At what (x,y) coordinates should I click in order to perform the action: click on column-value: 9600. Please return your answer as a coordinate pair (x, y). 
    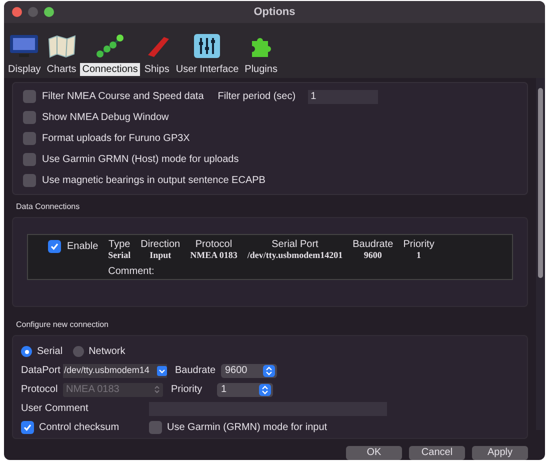
    Looking at the image, I should click on (373, 255).